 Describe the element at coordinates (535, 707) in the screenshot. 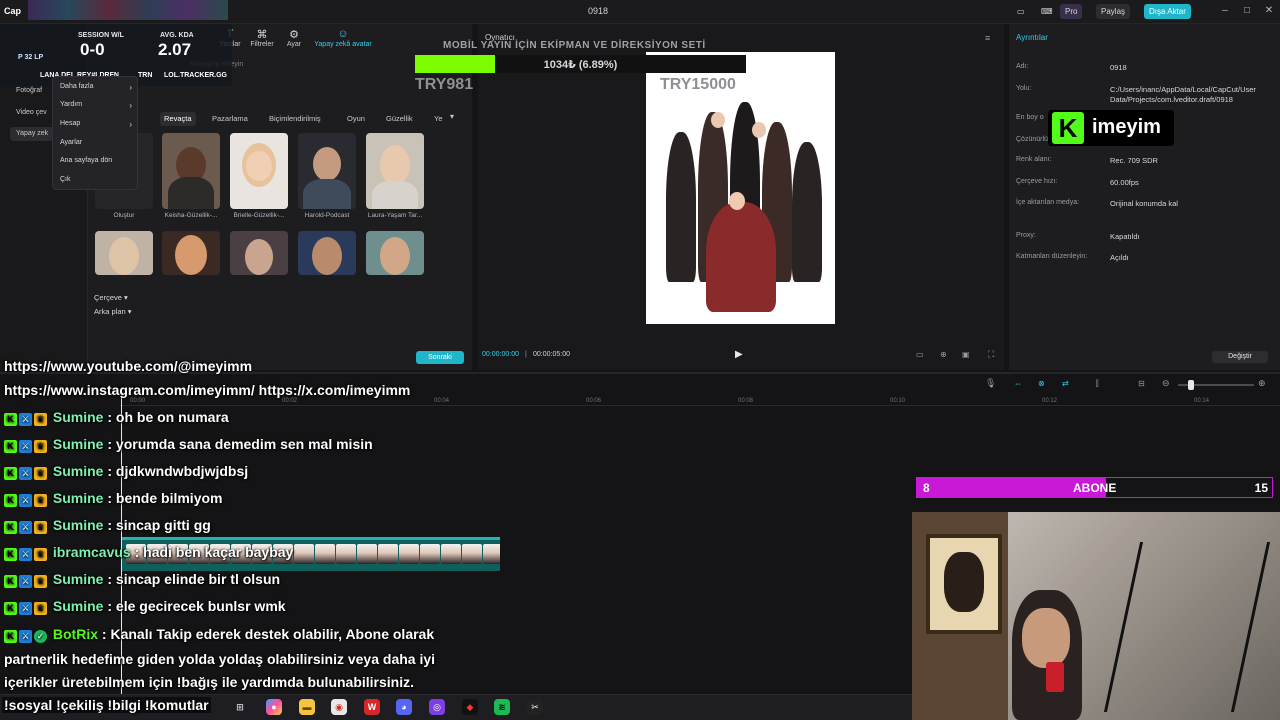

I see `capcut-icon: ✂` at that location.